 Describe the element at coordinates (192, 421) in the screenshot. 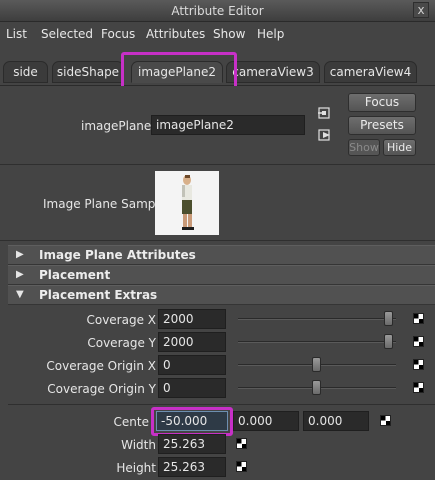

I see `center-highlight-annotation` at that location.